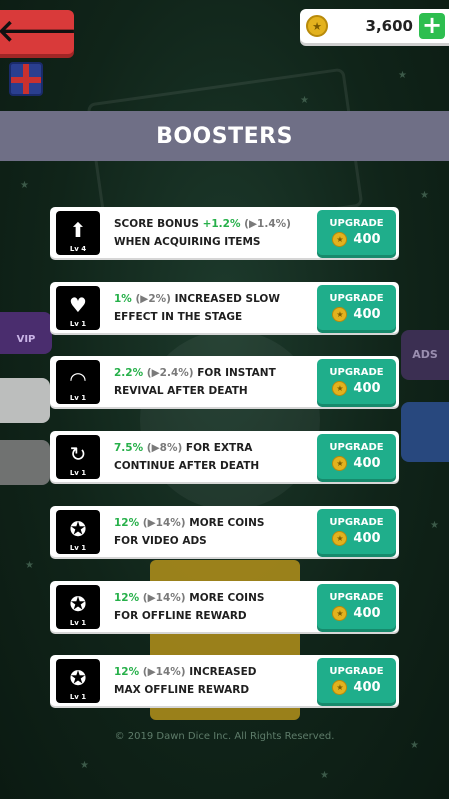 The height and width of the screenshot is (799, 449). I want to click on page-title: BOOSTERS, so click(224, 136).